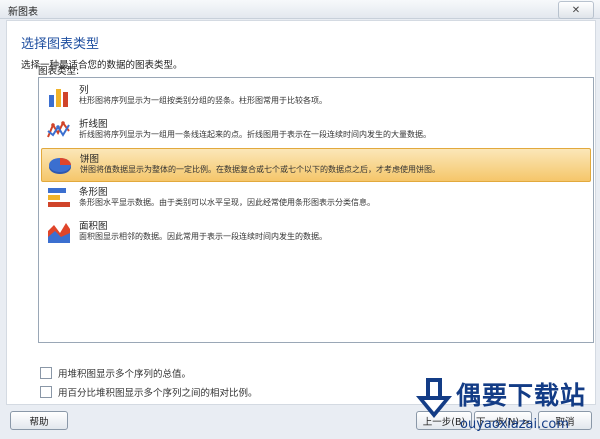 The image size is (600, 439). What do you see at coordinates (93, 226) in the screenshot?
I see `chart-type-name: 面积图` at bounding box center [93, 226].